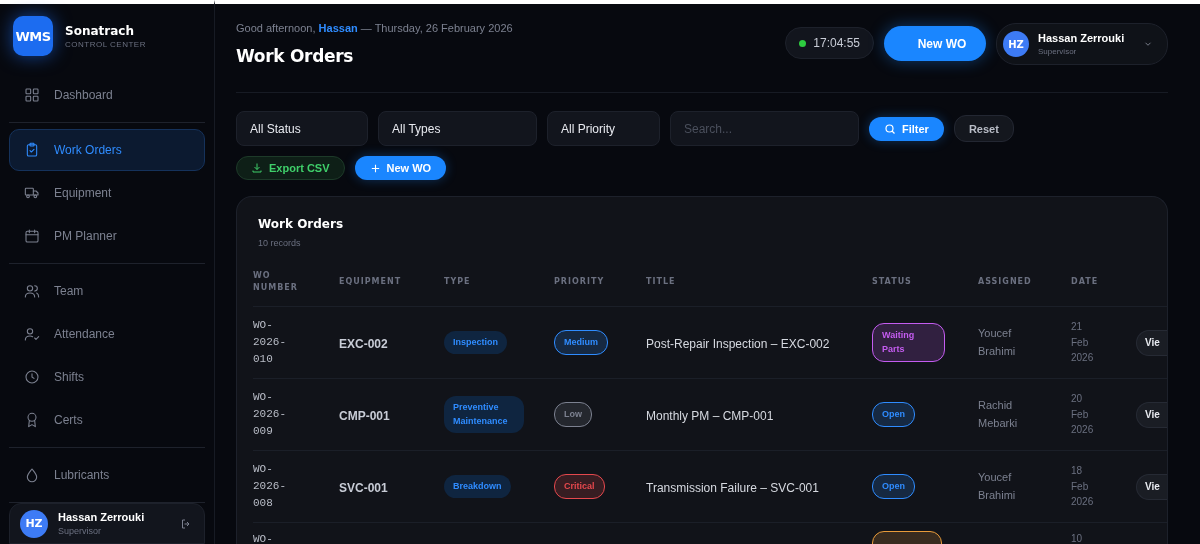 This screenshot has height=544, width=1200. What do you see at coordinates (603, 128) in the screenshot?
I see `priority-dropdown: All Priority` at bounding box center [603, 128].